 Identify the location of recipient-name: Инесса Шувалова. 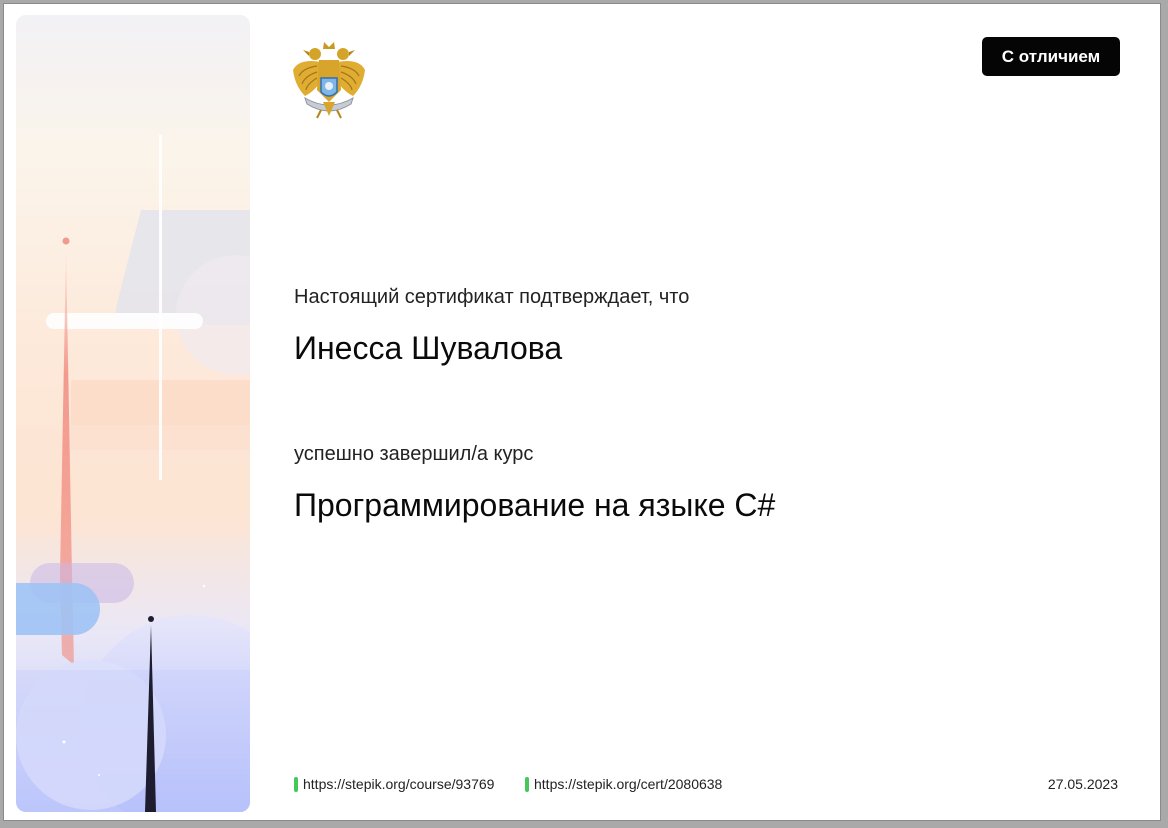
(428, 348).